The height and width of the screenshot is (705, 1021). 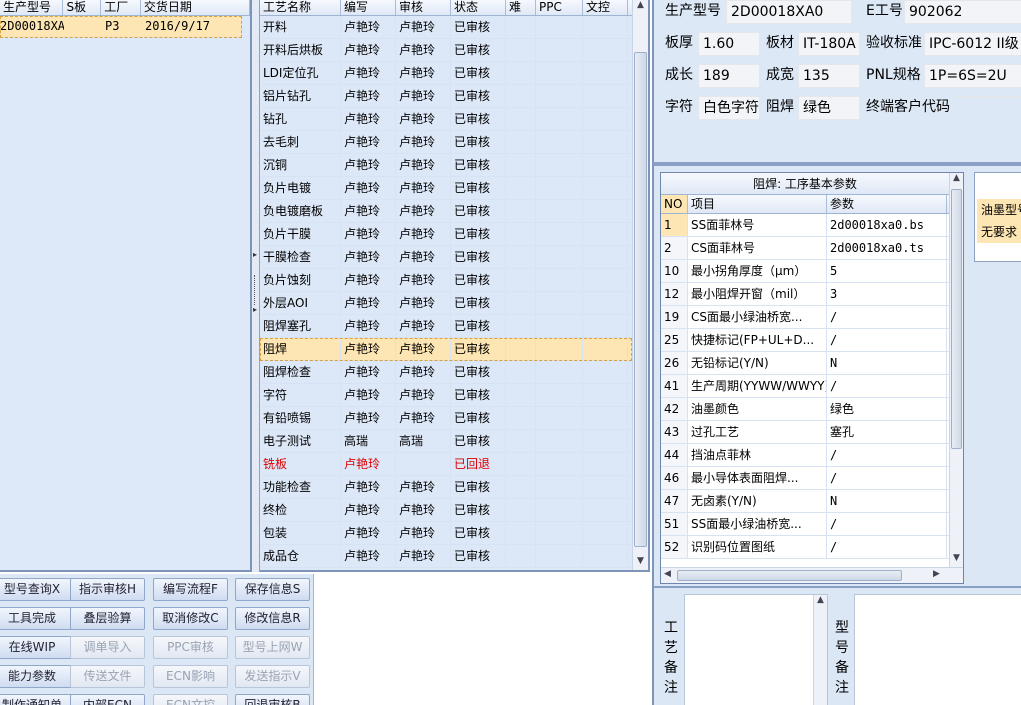 I want to click on process-row: 去毛刺 卢艳玲 卢艳玲 已审核, so click(x=446, y=142).